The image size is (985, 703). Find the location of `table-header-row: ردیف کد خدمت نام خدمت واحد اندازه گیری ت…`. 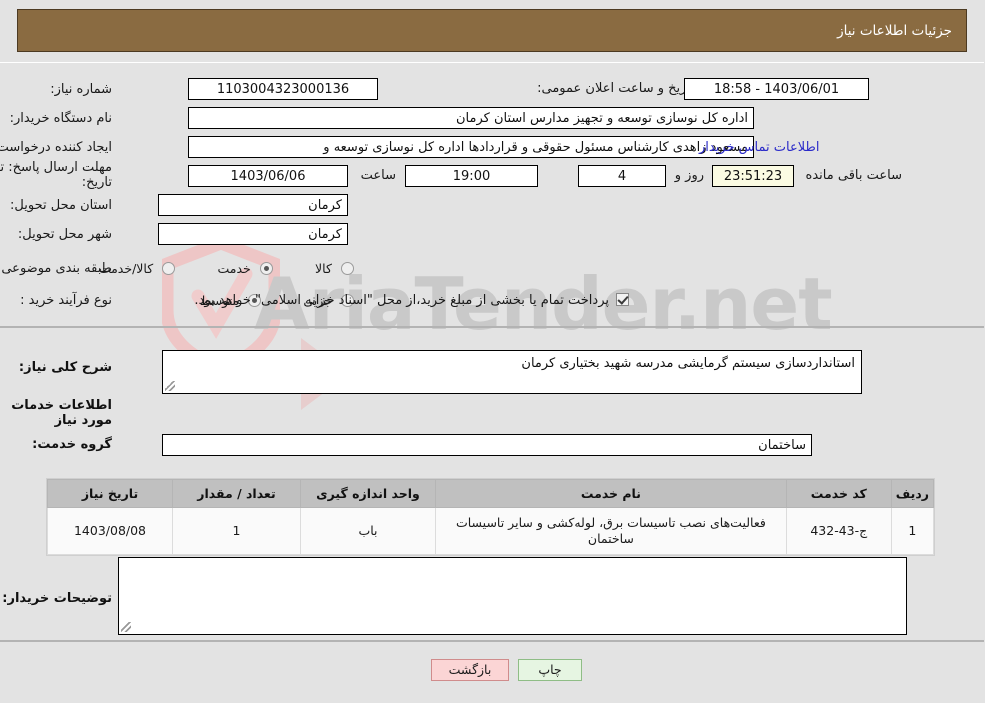

table-header-row: ردیف کد خدمت نام خدمت واحد اندازه گیری ت… is located at coordinates (492, 493).